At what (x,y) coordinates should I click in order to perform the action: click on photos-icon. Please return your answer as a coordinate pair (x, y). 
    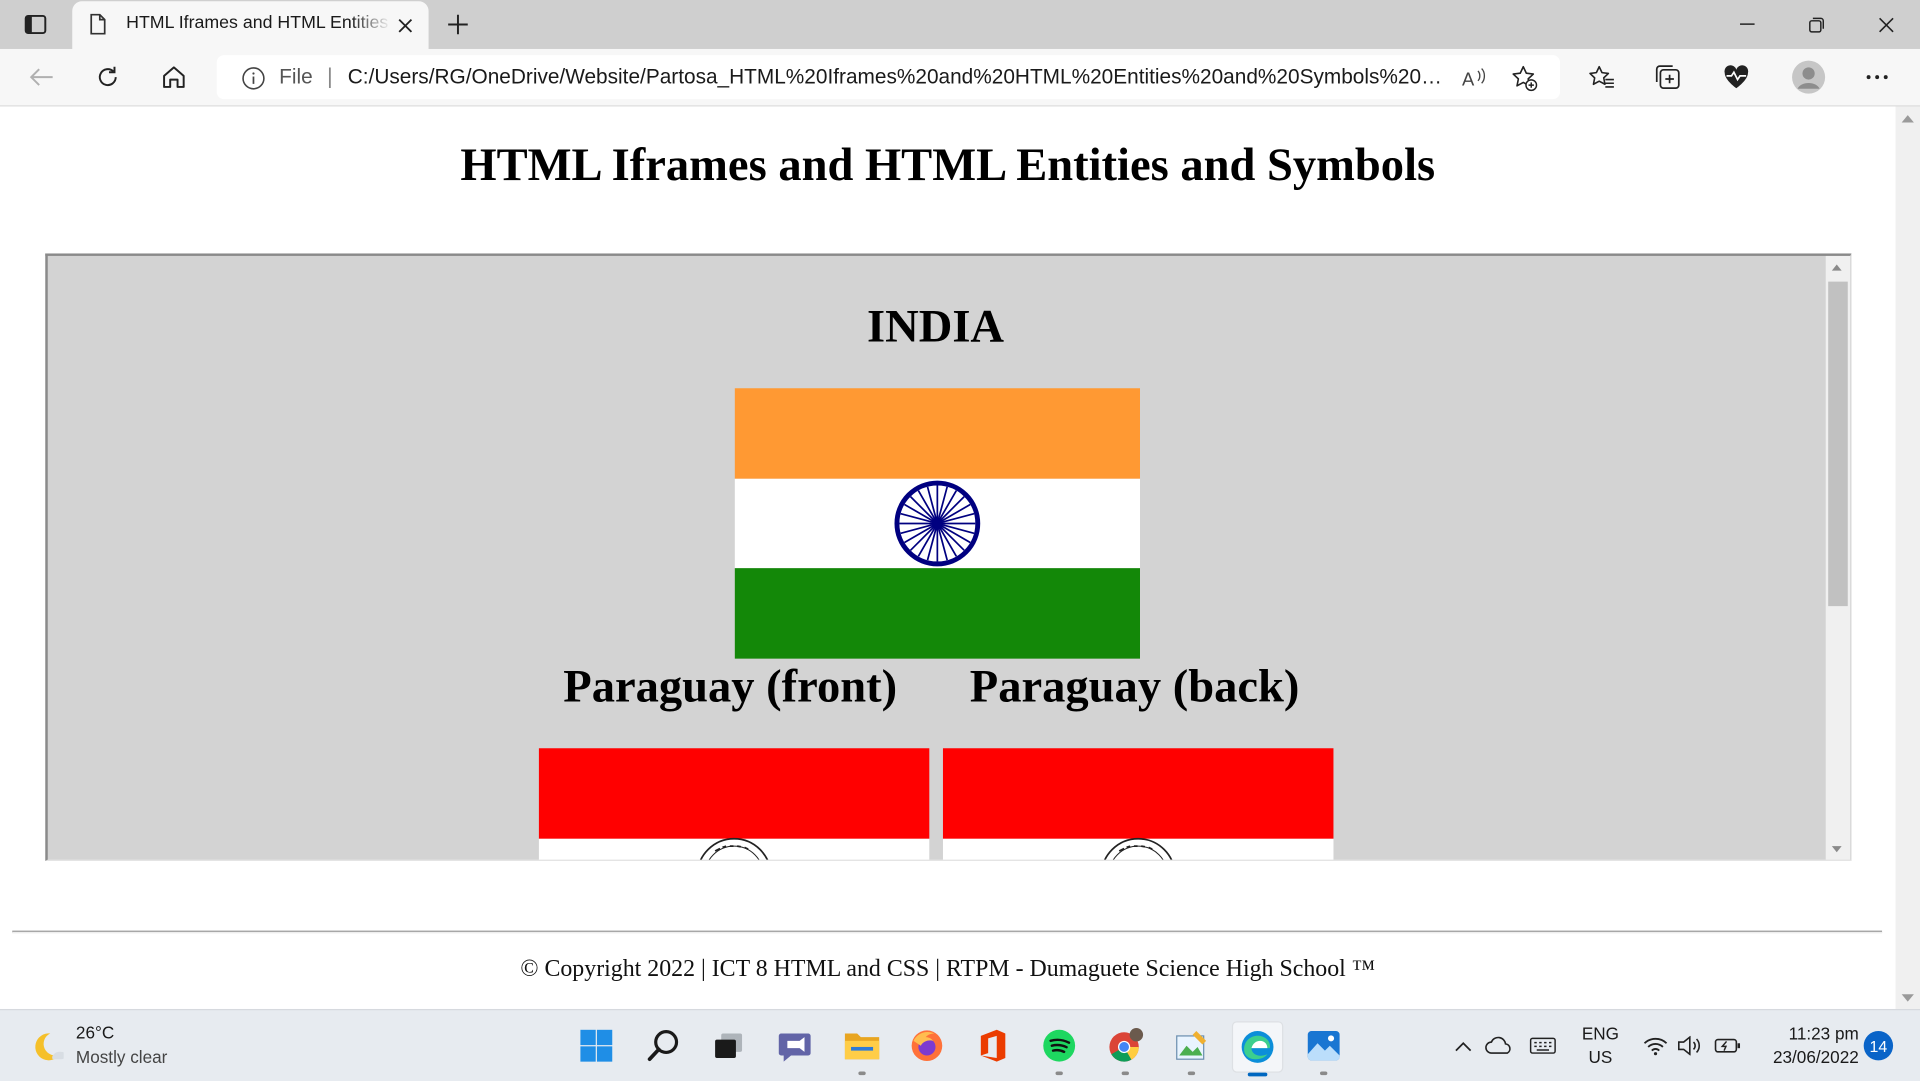
    Looking at the image, I should click on (1323, 1048).